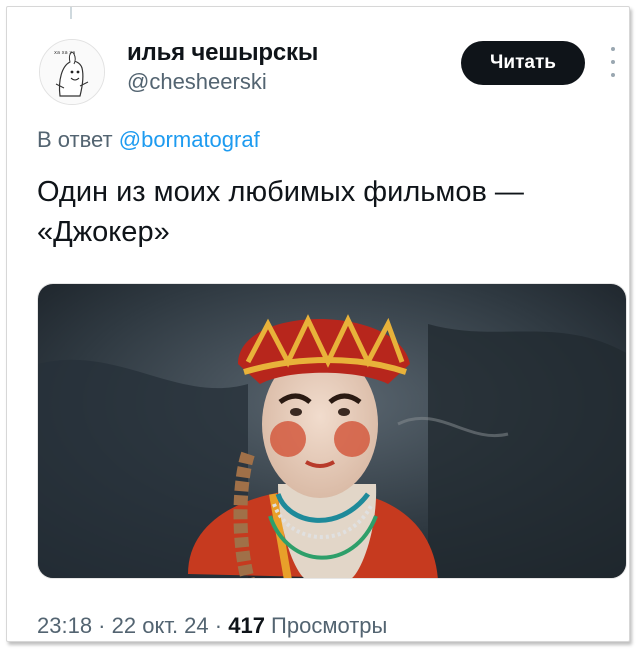  I want to click on tweet-meta: 23:18 · 22 окт. 24 · 417 Просмотры, so click(212, 626).